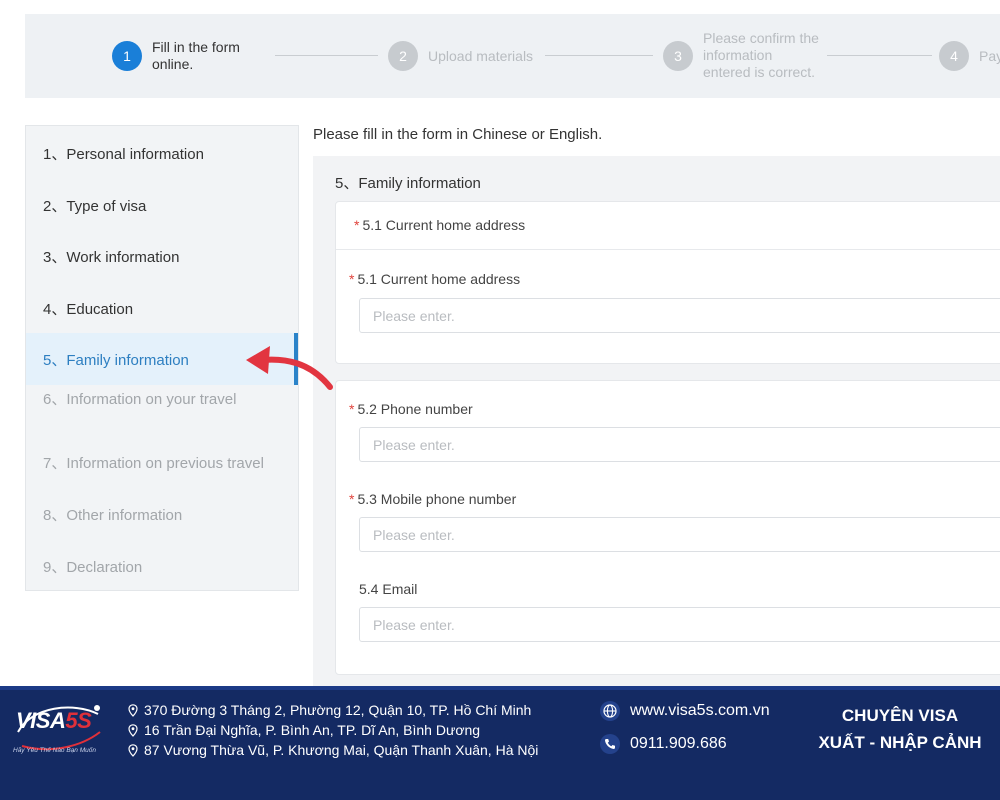  What do you see at coordinates (738, 55) in the screenshot?
I see `step-3-label-line2: information` at bounding box center [738, 55].